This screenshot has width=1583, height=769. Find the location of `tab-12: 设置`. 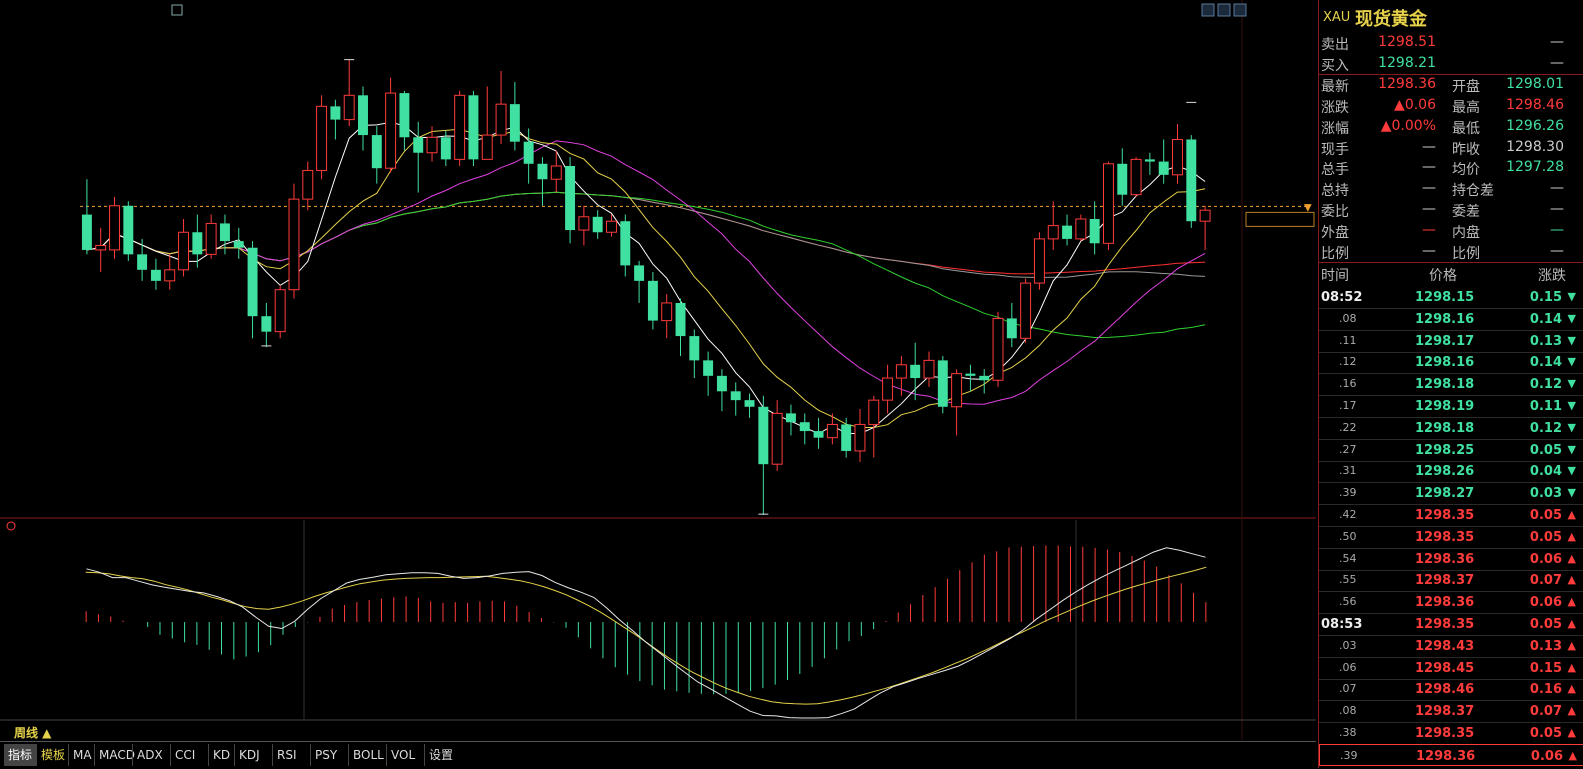

tab-12: 设置 is located at coordinates (440, 755).